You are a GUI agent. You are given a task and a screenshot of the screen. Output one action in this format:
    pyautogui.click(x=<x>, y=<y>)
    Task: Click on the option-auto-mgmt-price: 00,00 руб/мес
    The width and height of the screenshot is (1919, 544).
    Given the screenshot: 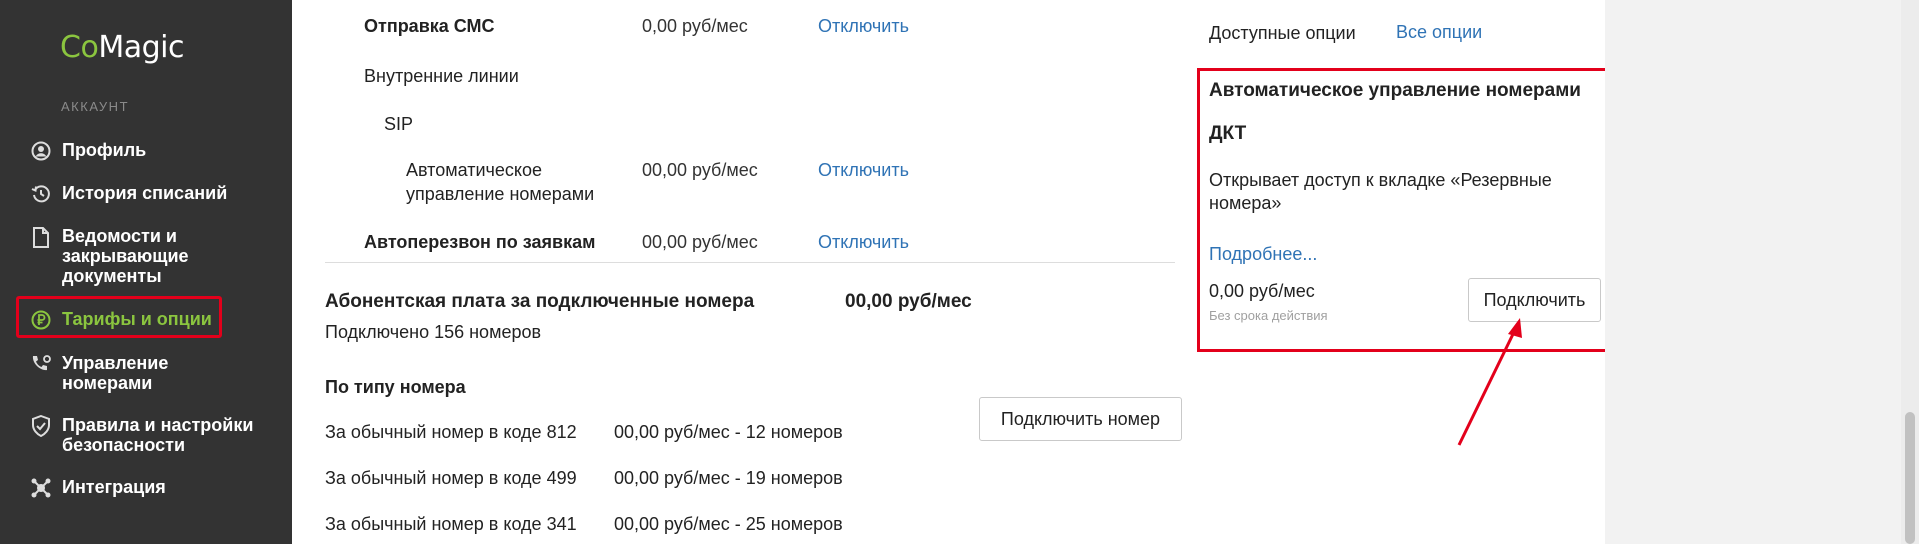 What is the action you would take?
    pyautogui.click(x=700, y=170)
    